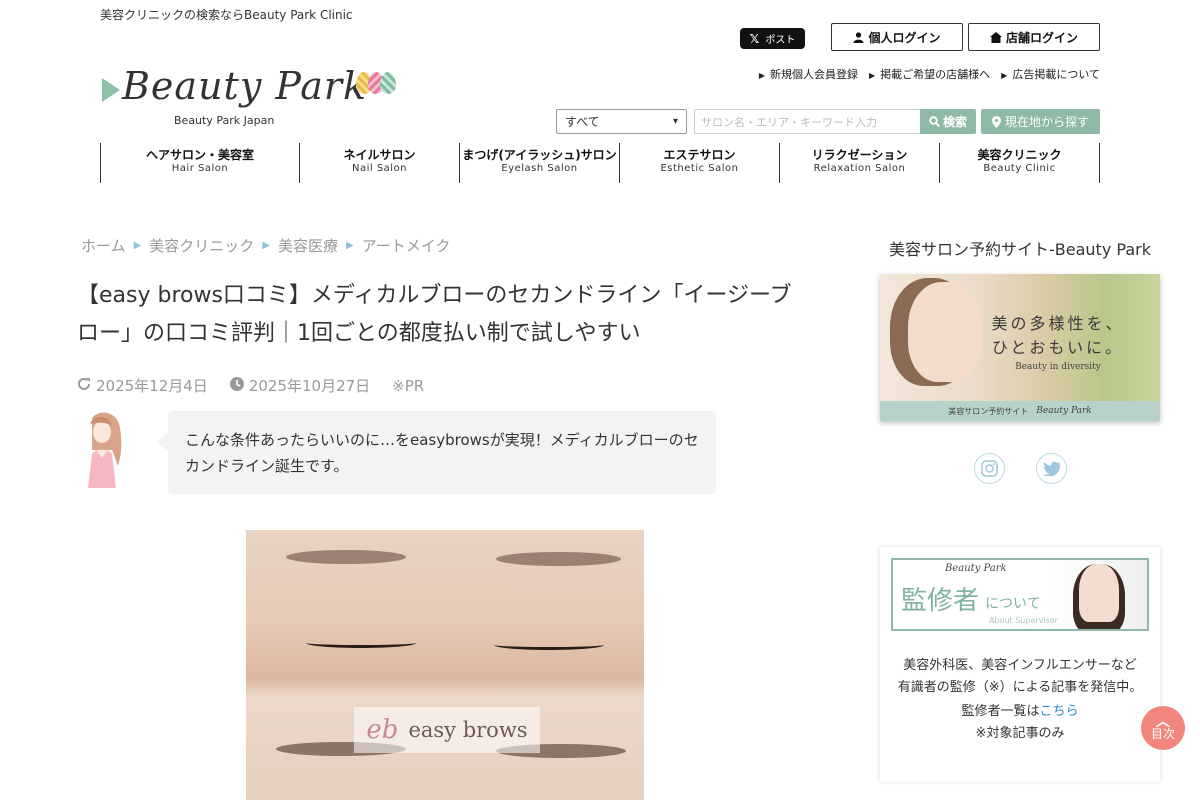 Image resolution: width=1200 pixels, height=800 pixels. I want to click on search-button: 検索, so click(948, 121).